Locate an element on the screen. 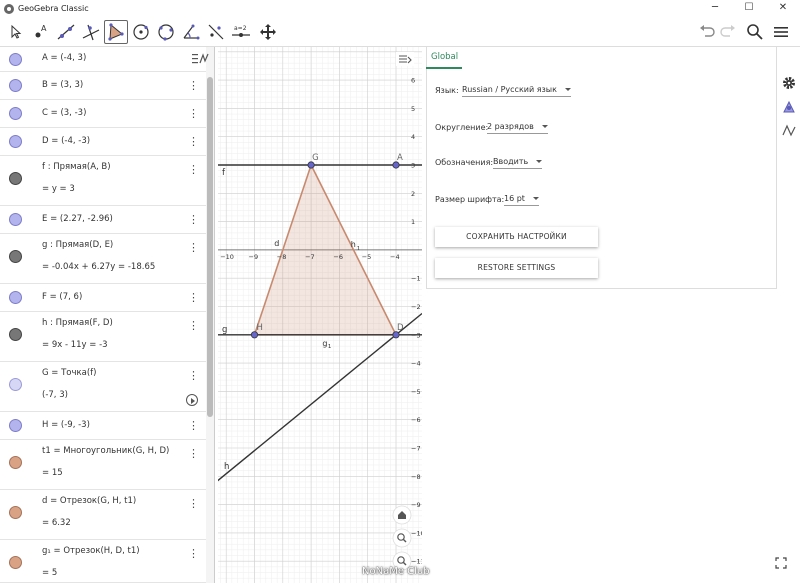 The width and height of the screenshot is (800, 583). algebra-definition: A = (-4, 3) is located at coordinates (64, 58).